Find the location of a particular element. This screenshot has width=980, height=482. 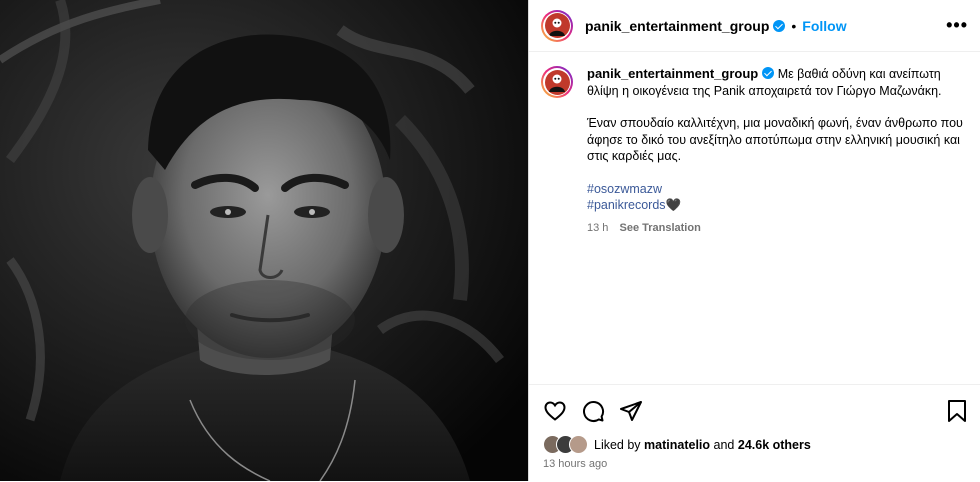

author-avatar is located at coordinates (557, 25).